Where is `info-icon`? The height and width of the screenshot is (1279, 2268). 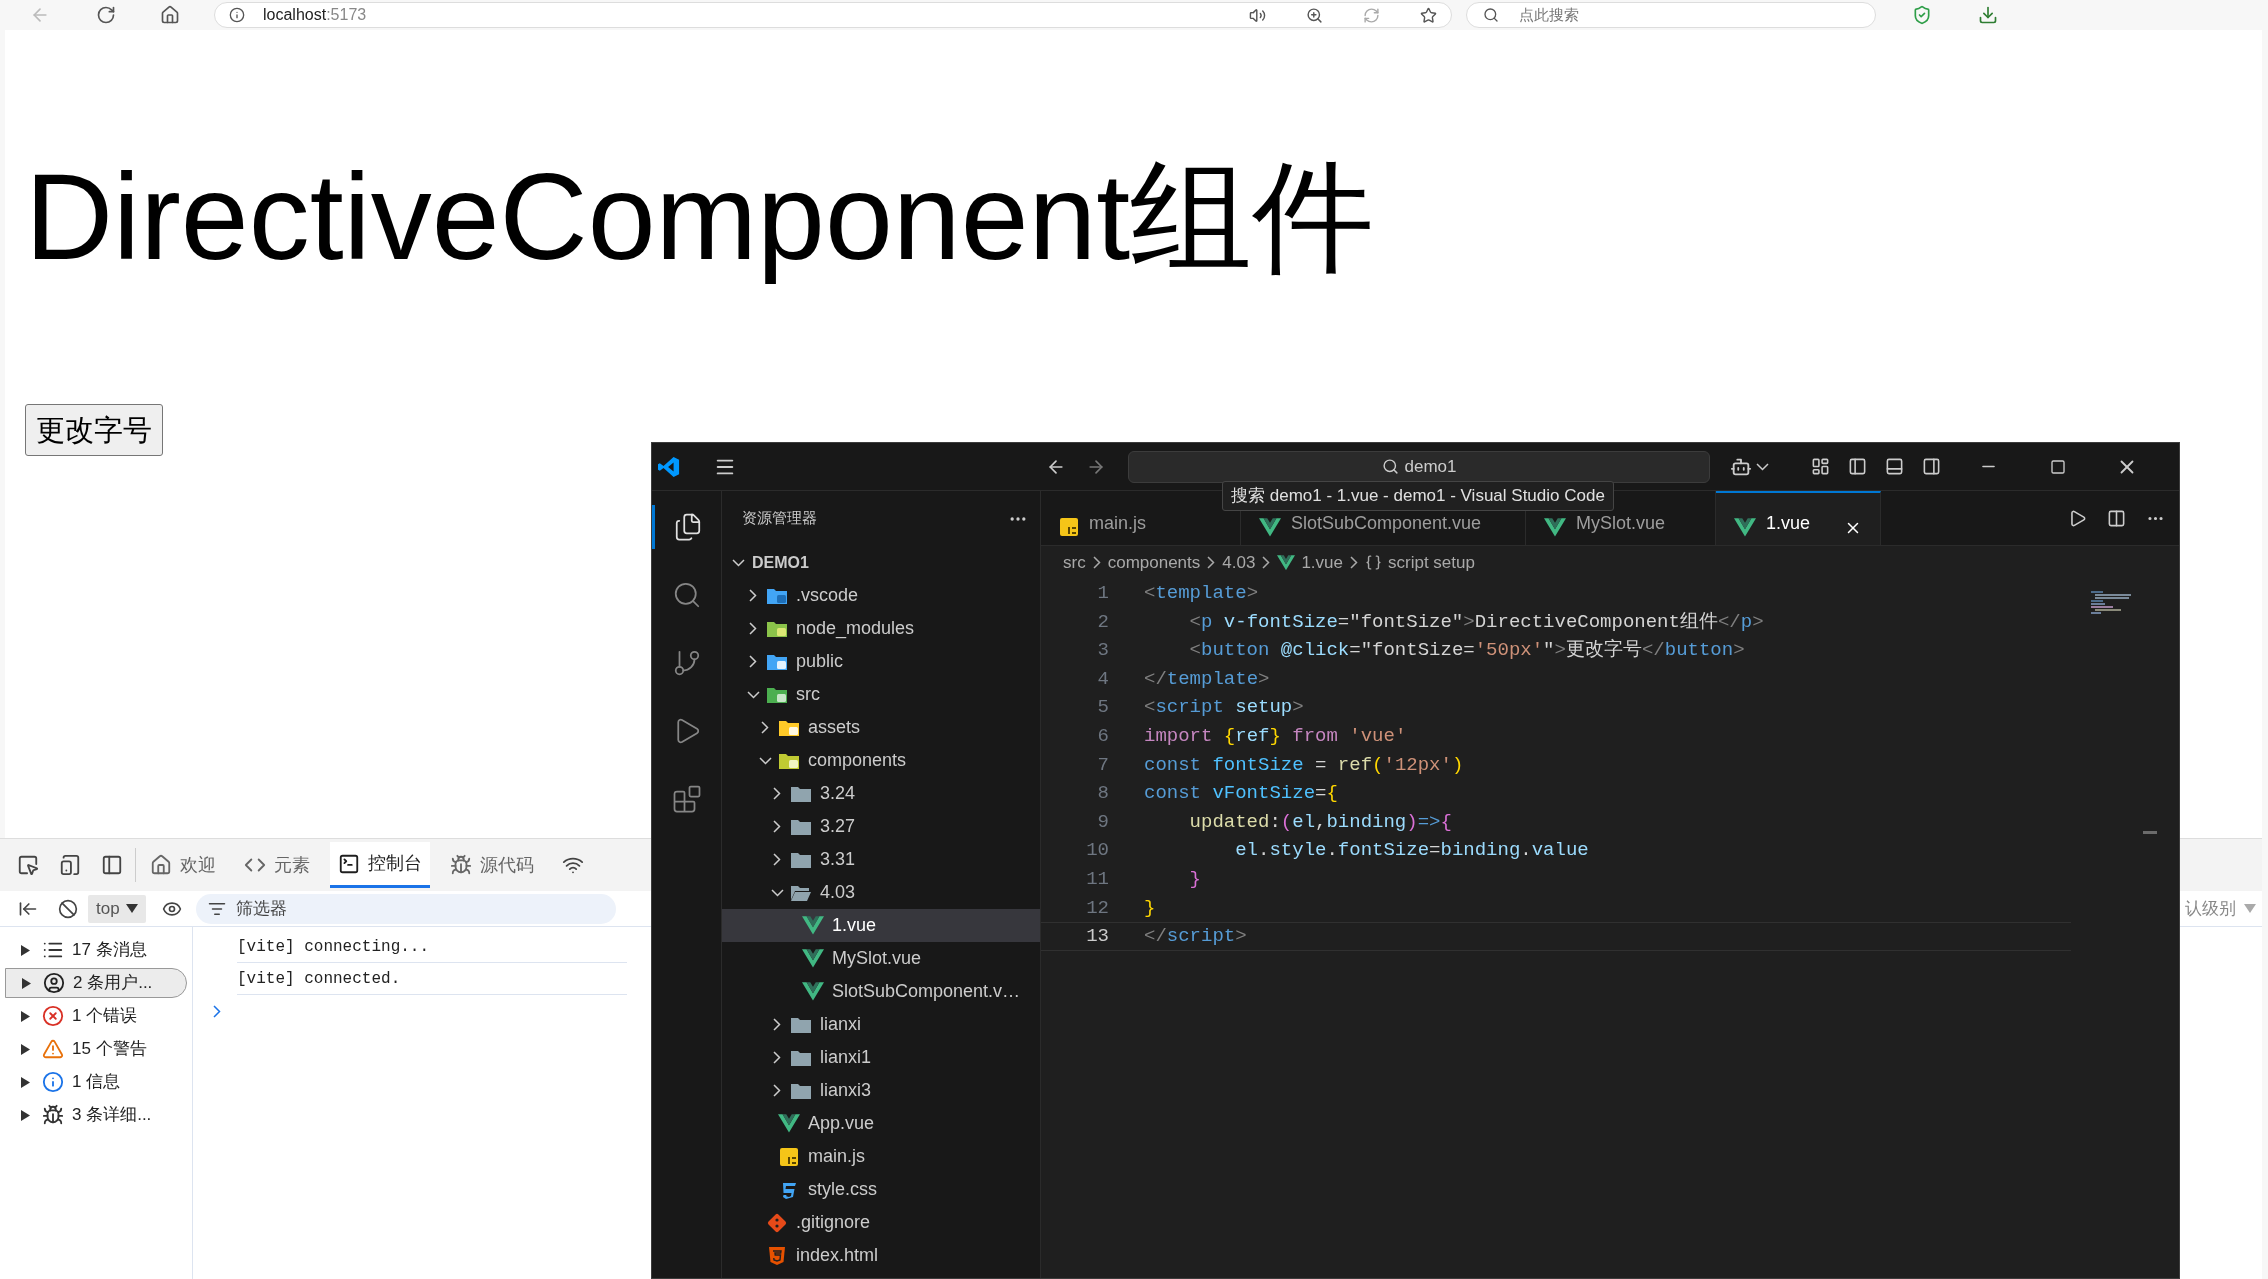 info-icon is located at coordinates (53, 1082).